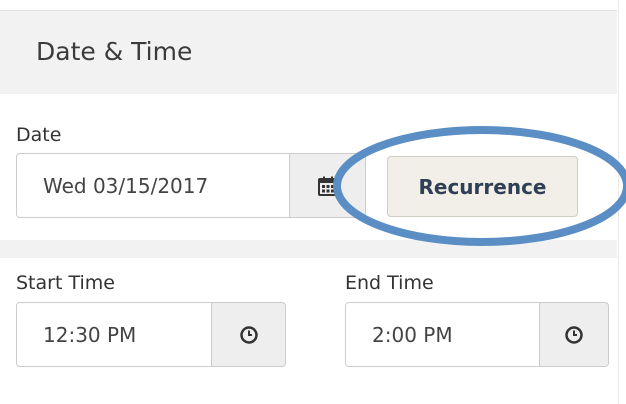 Image resolution: width=626 pixels, height=404 pixels. I want to click on top-edge, so click(313, 5).